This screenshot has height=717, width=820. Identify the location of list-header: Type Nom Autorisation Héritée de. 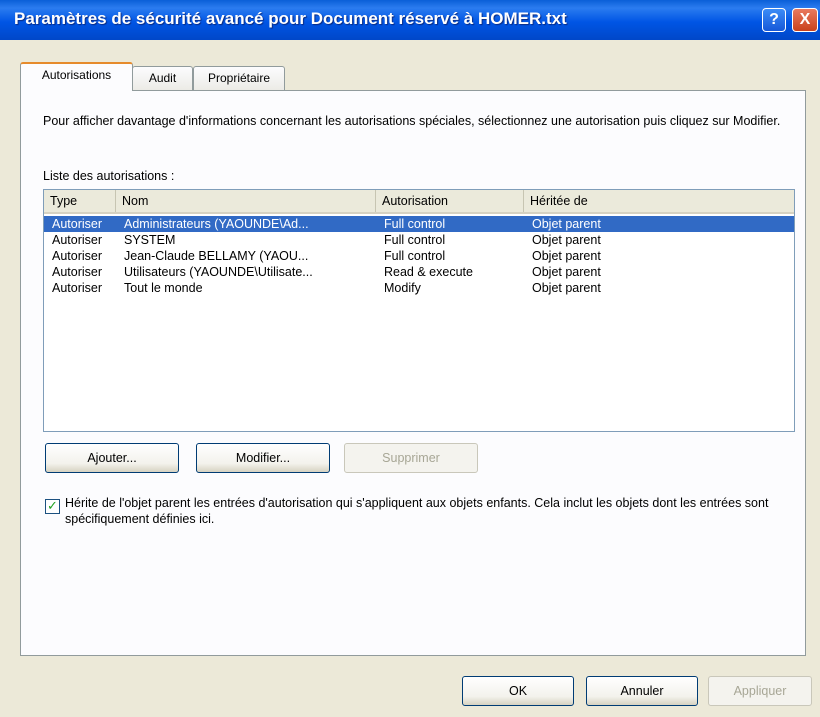
(419, 202).